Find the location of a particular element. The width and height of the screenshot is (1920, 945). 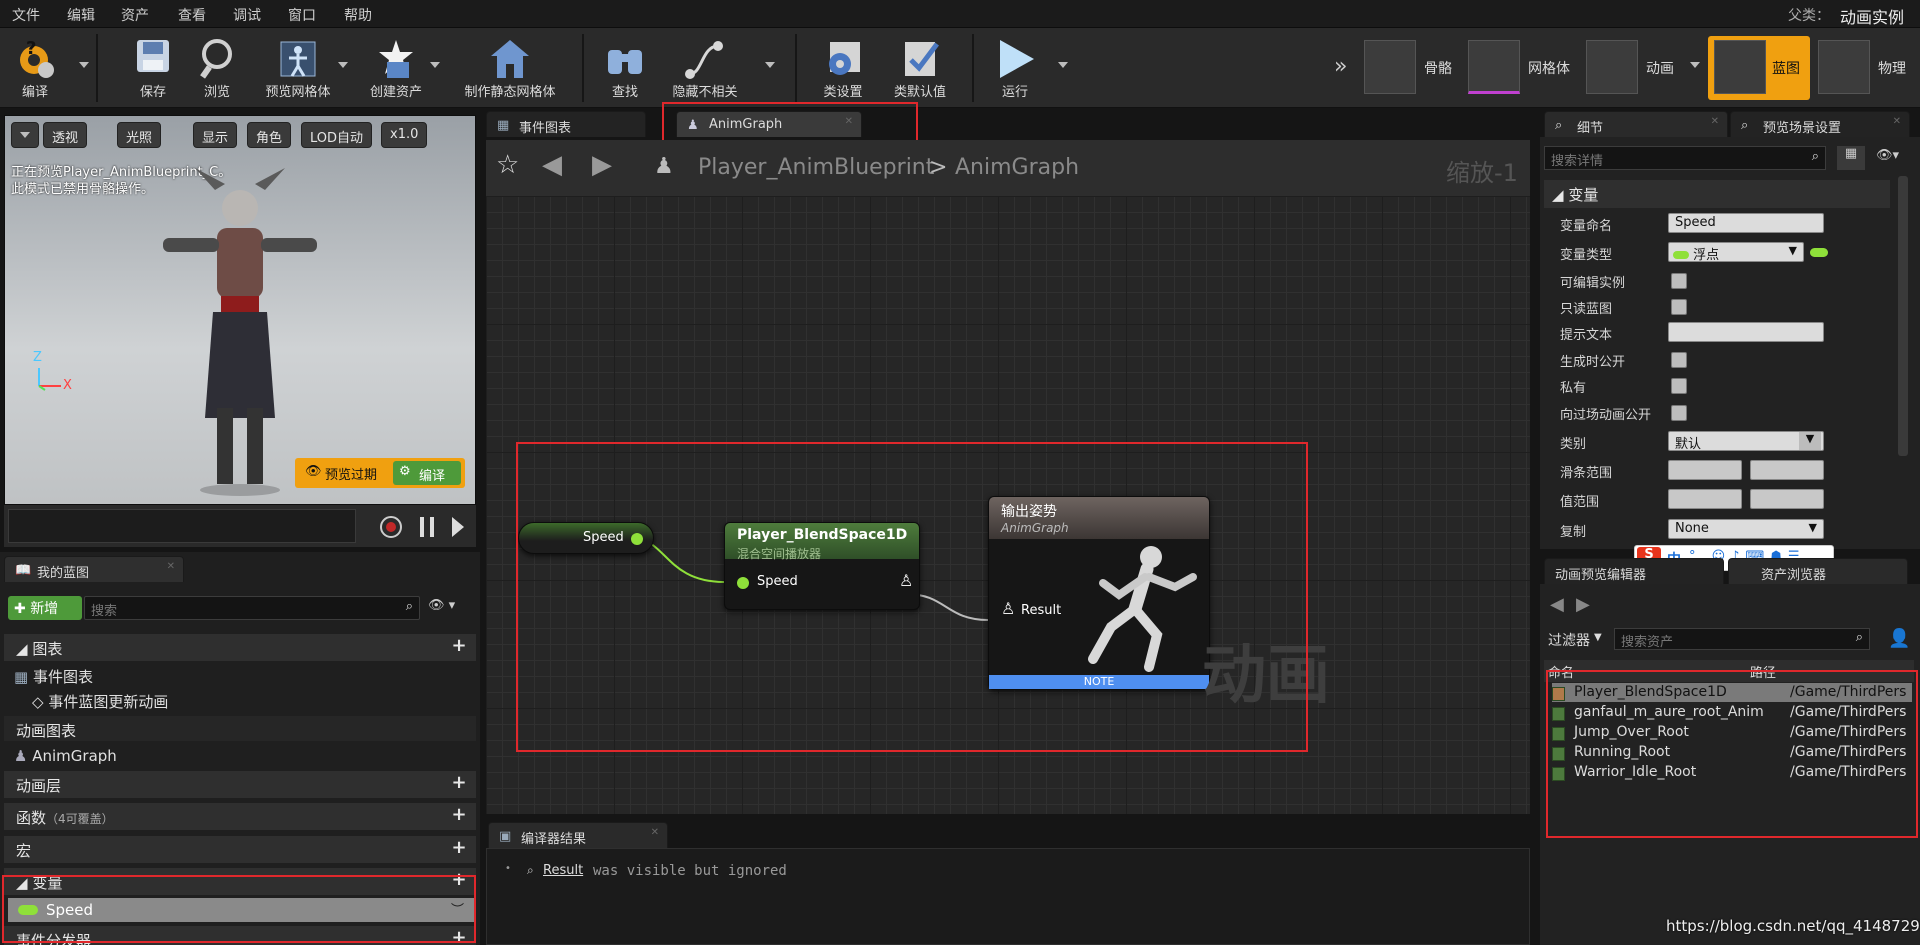

anim-layers-section: 动画层 + is located at coordinates (240, 784).